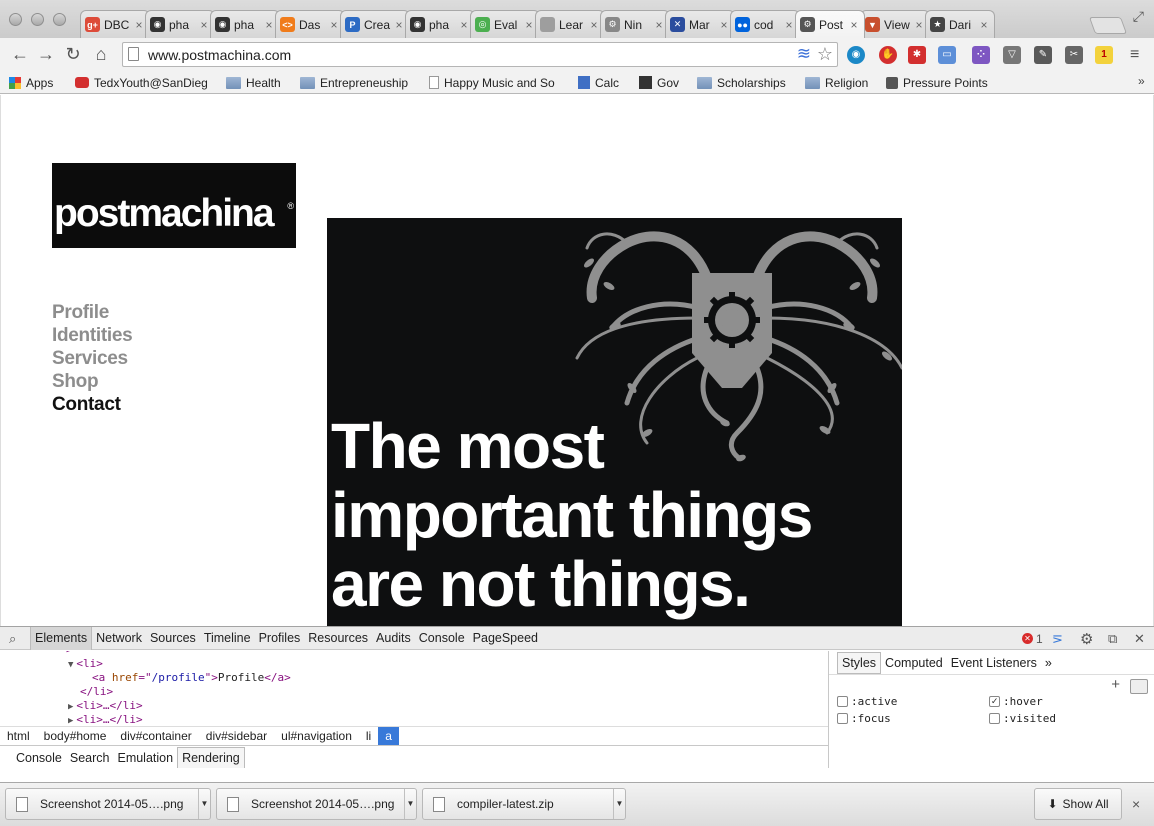 This screenshot has height=826, width=1154. I want to click on styles-tab-event-listeners: Event Listeners, so click(994, 663).